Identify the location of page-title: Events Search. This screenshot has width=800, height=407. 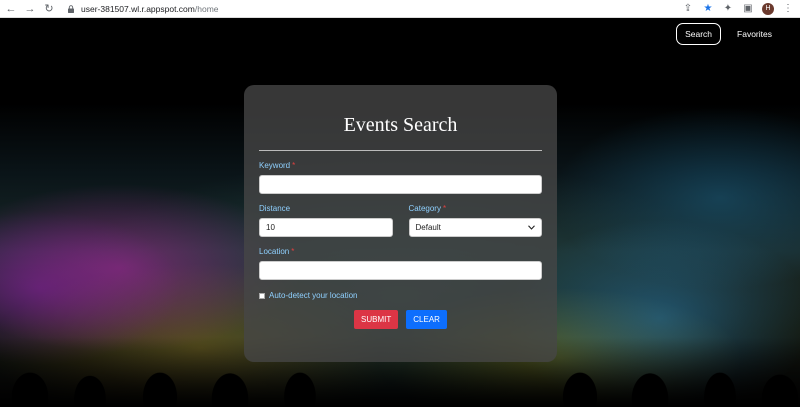
(400, 125).